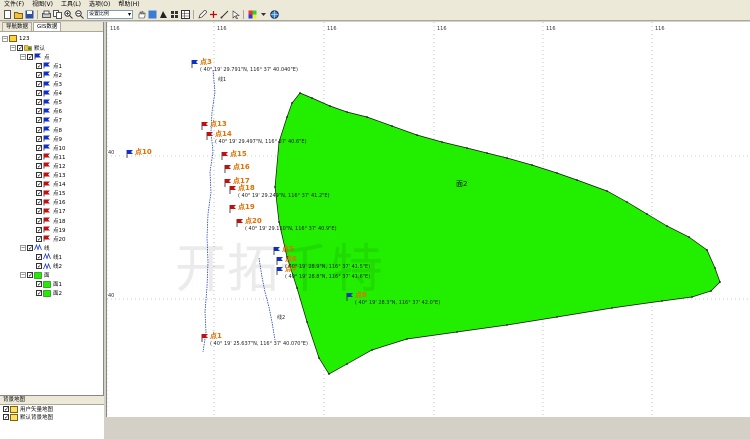 The image size is (750, 439). I want to click on tree-point-item: ✓ 点15, so click(51, 193).